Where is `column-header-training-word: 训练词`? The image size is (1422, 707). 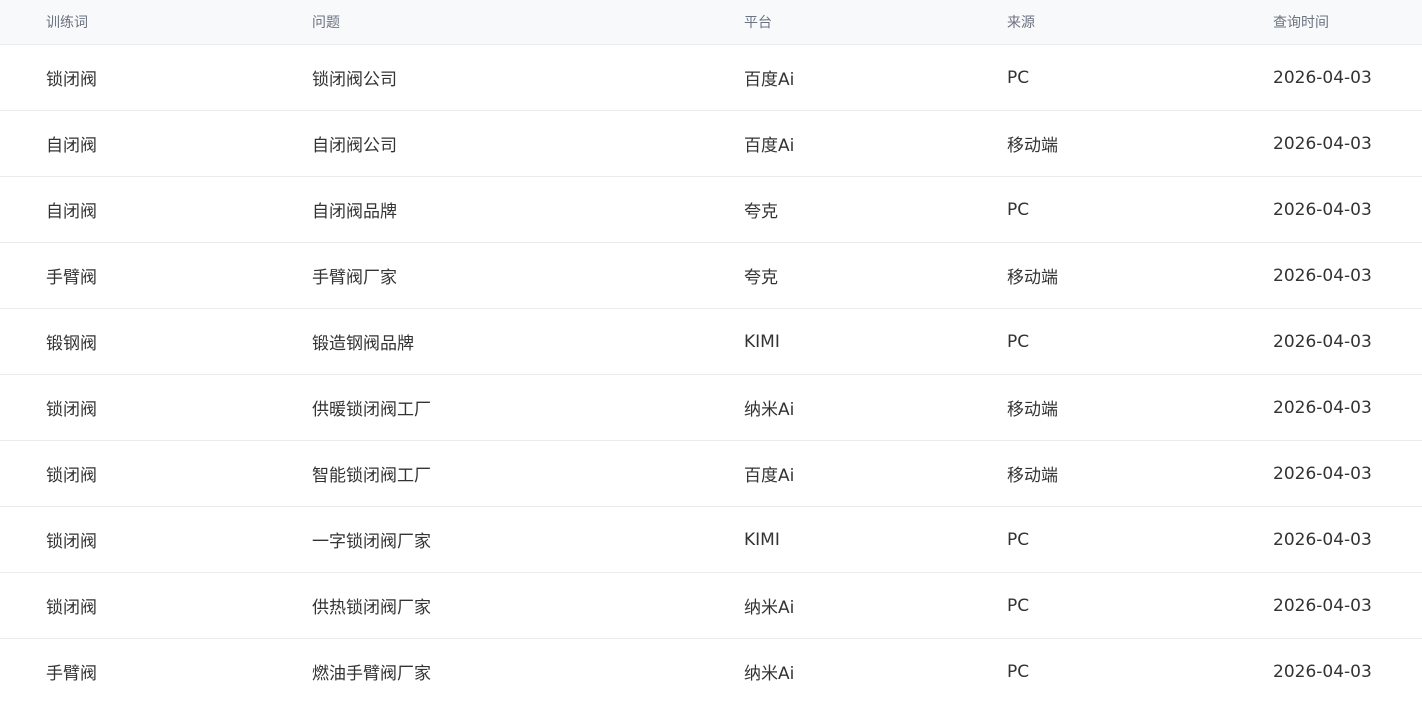 column-header-training-word: 训练词 is located at coordinates (156, 22).